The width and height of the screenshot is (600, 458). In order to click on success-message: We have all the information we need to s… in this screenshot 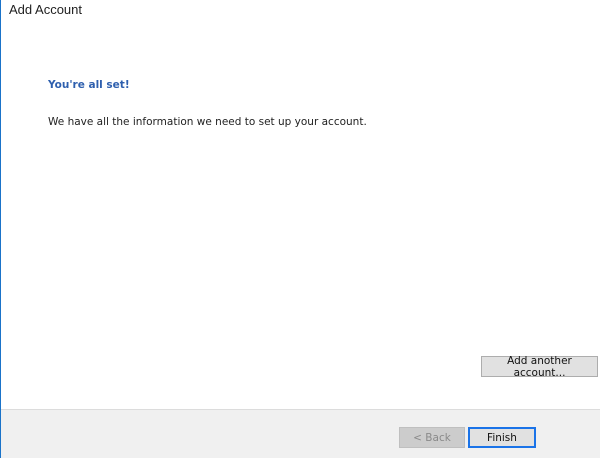, I will do `click(207, 122)`.